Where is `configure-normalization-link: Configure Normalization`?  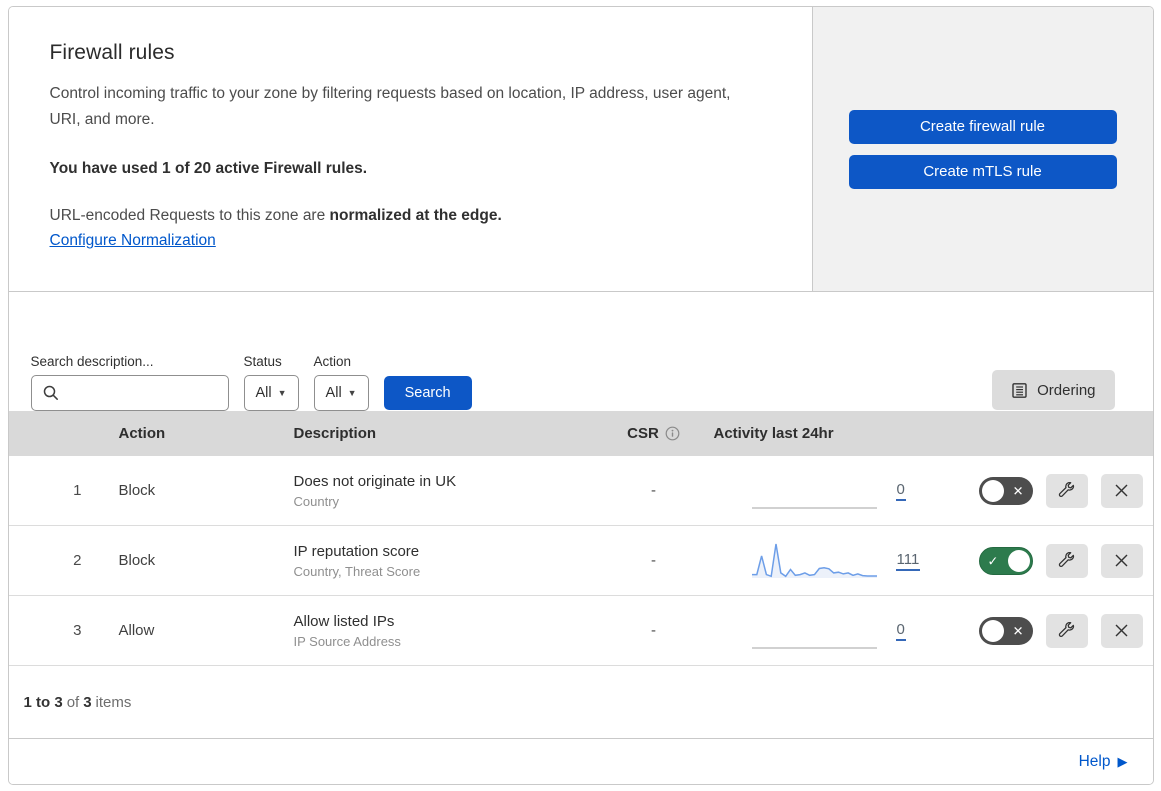 configure-normalization-link: Configure Normalization is located at coordinates (133, 240).